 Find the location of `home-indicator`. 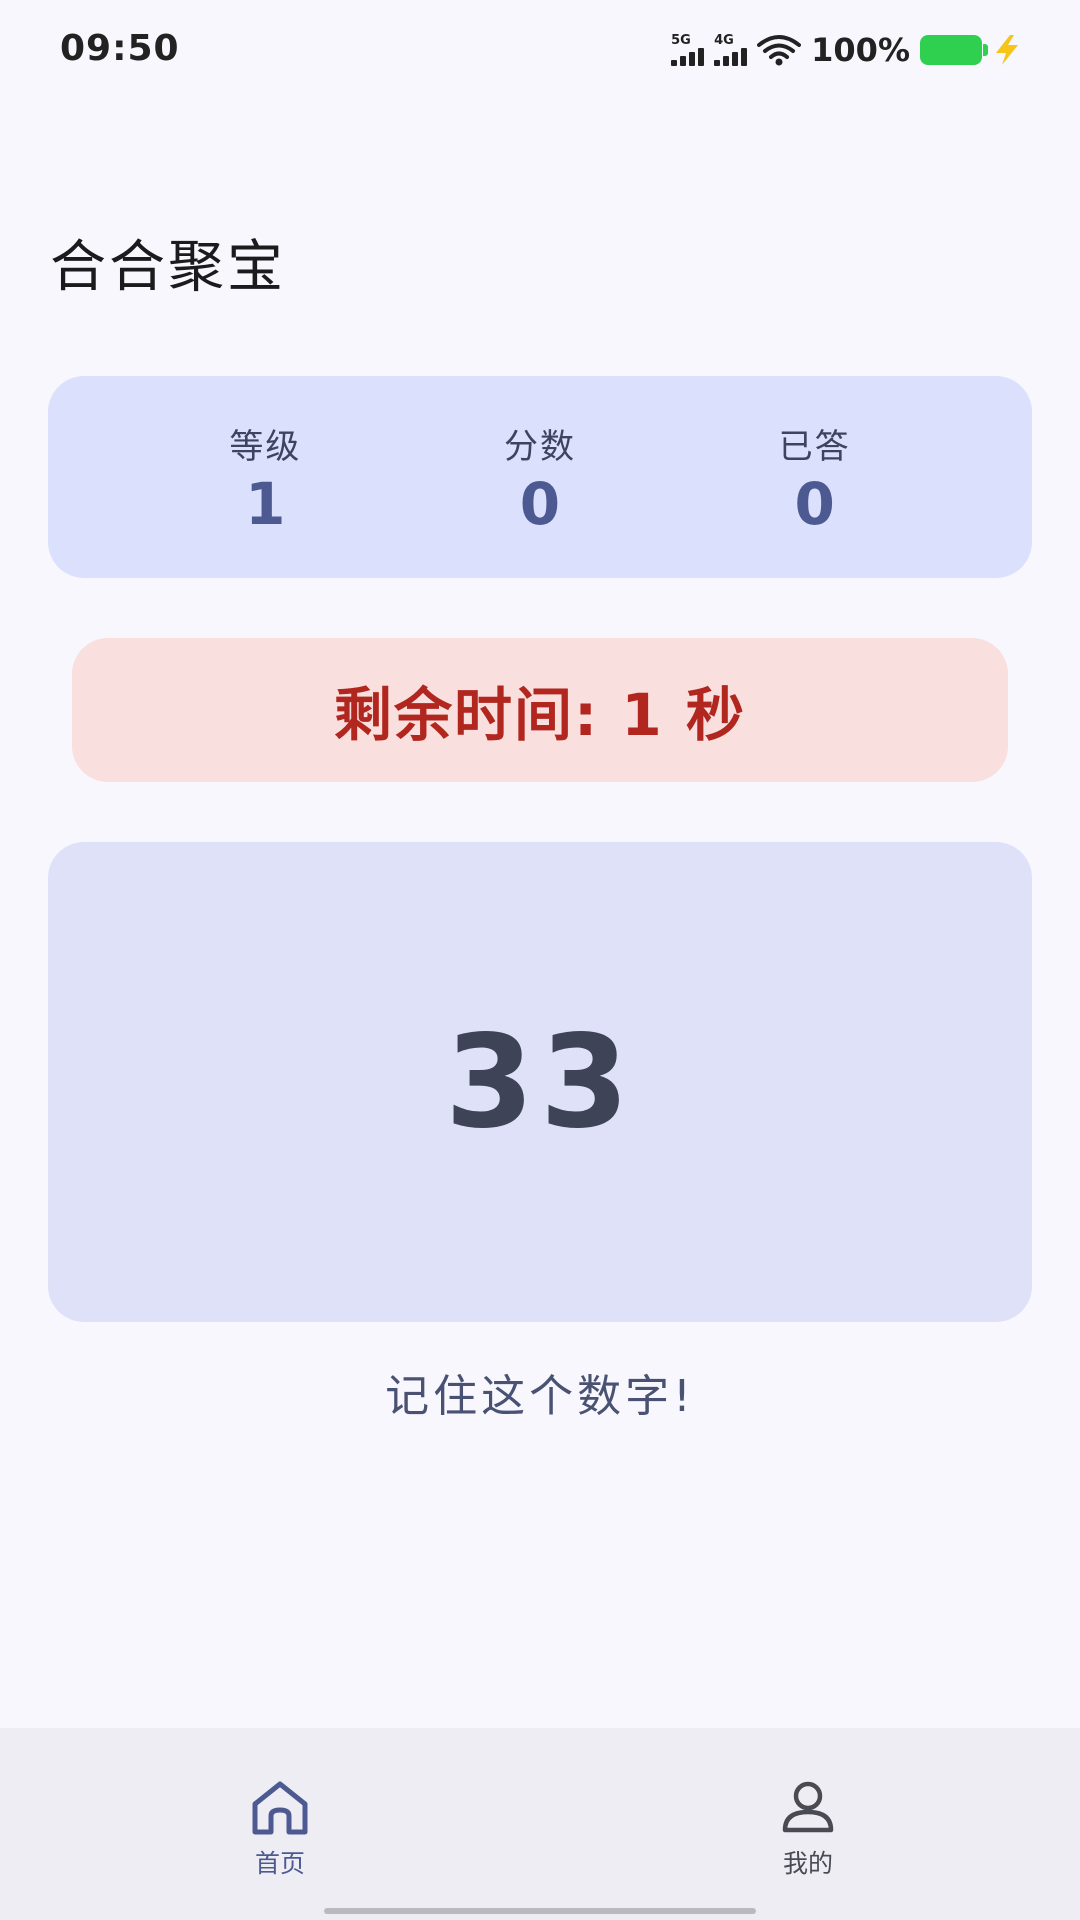

home-indicator is located at coordinates (540, 1911).